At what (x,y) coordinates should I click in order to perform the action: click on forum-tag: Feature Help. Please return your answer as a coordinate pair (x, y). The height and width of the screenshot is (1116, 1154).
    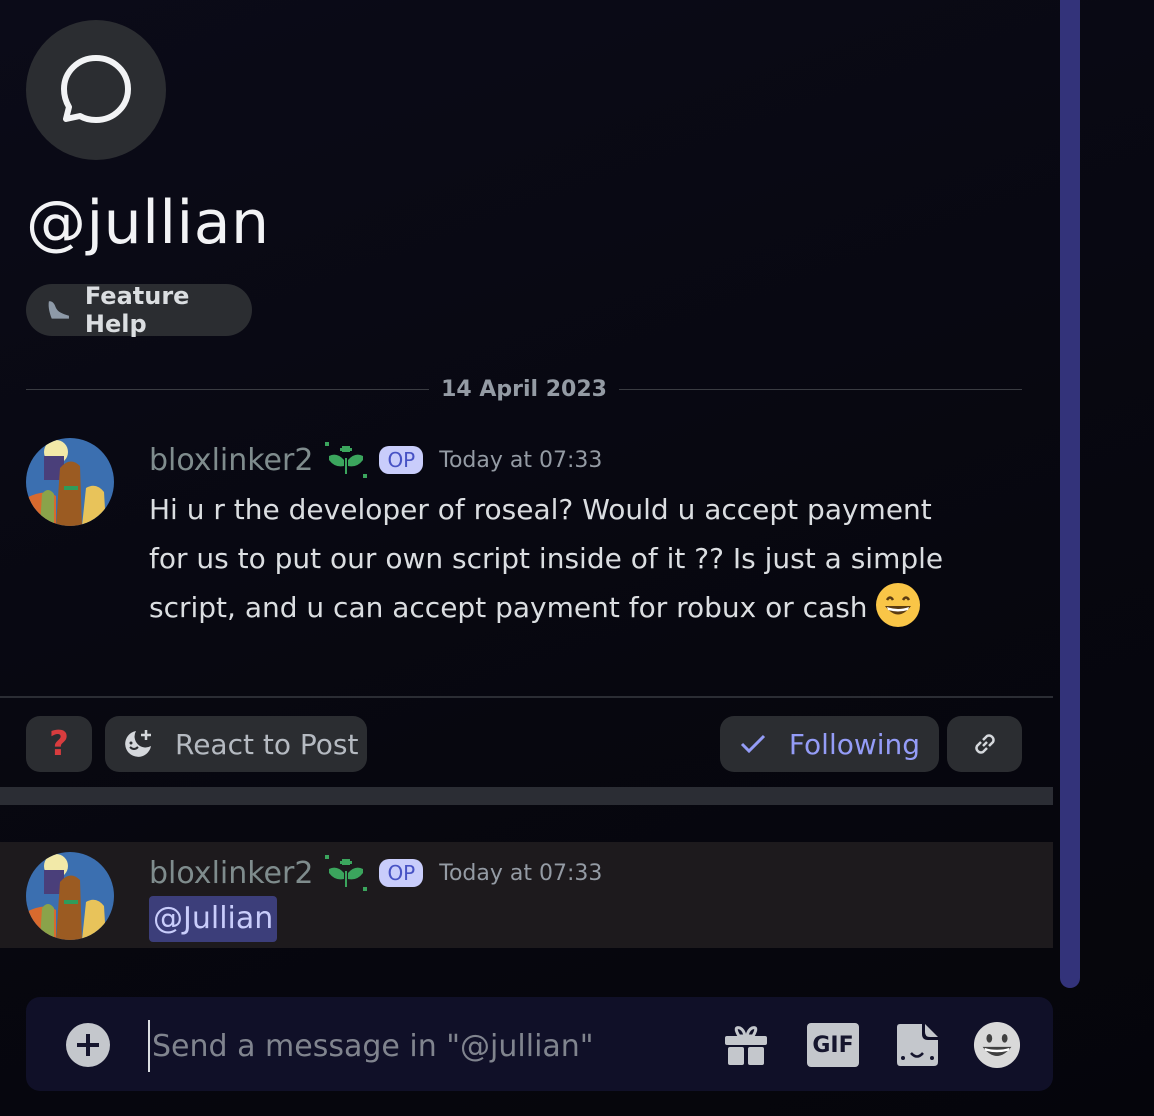
    Looking at the image, I should click on (139, 310).